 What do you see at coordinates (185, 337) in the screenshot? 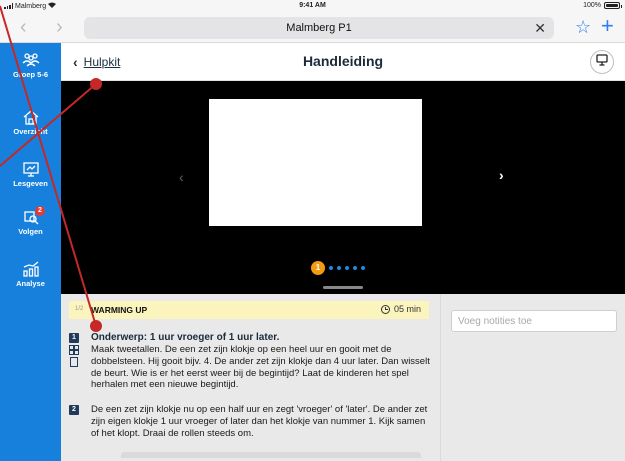
I see `lesson-subject: Onderwerp: 1 uur vroeger of 1 uur later.` at bounding box center [185, 337].